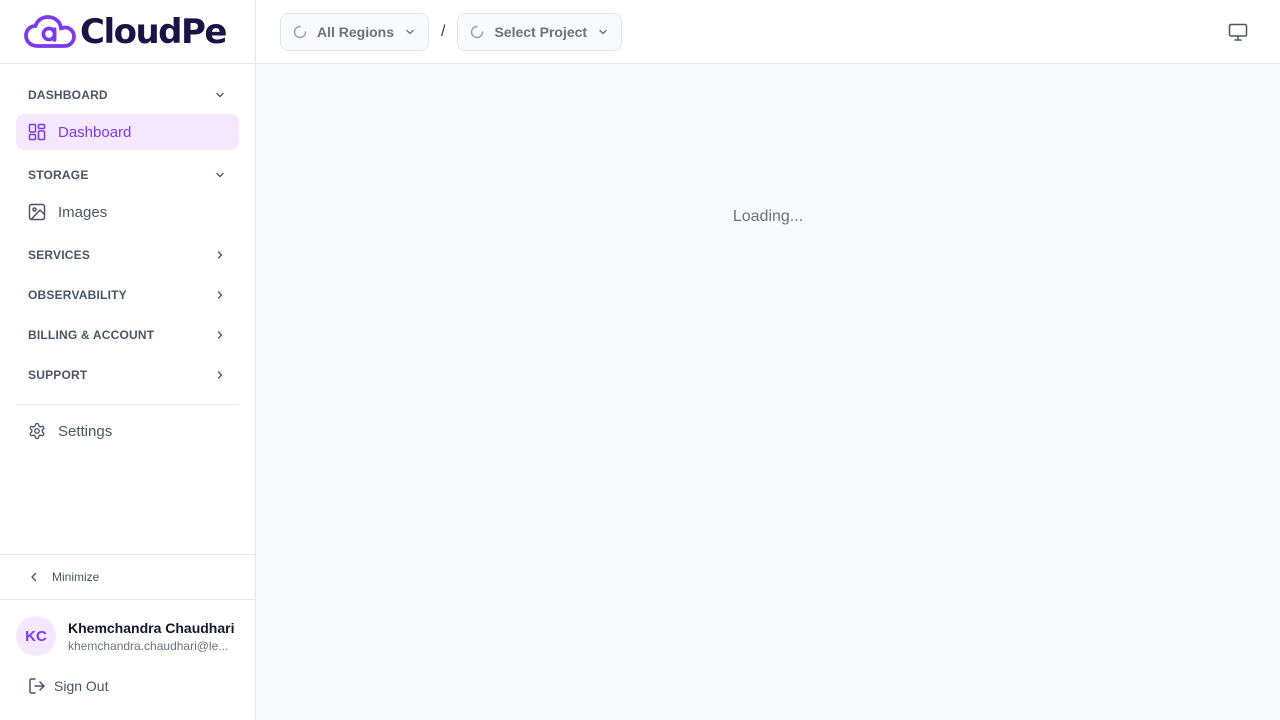 The width and height of the screenshot is (1280, 720). What do you see at coordinates (95, 132) in the screenshot?
I see `sidebar-item-label: Dashboard` at bounding box center [95, 132].